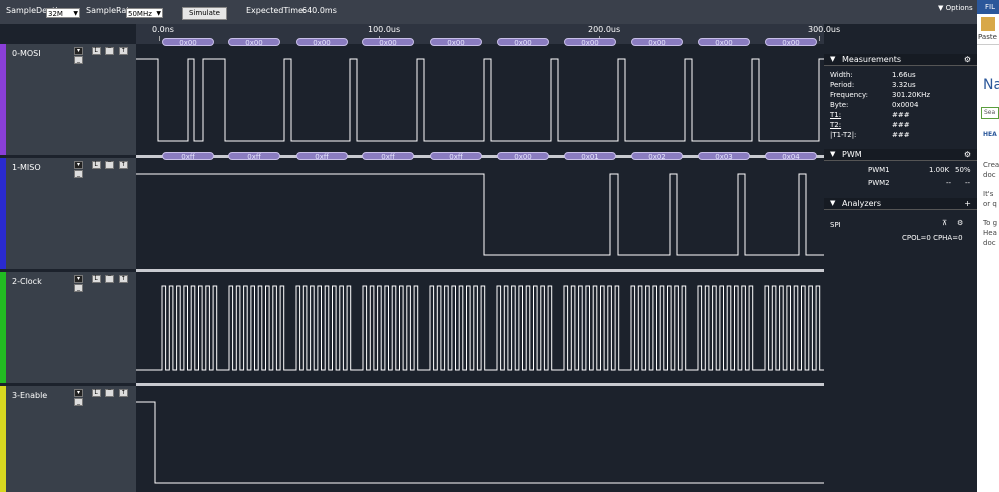 The height and width of the screenshot is (492, 999). What do you see at coordinates (932, 238) in the screenshot?
I see `analyzer-settings: CPOL=0 CPHA=0` at bounding box center [932, 238].